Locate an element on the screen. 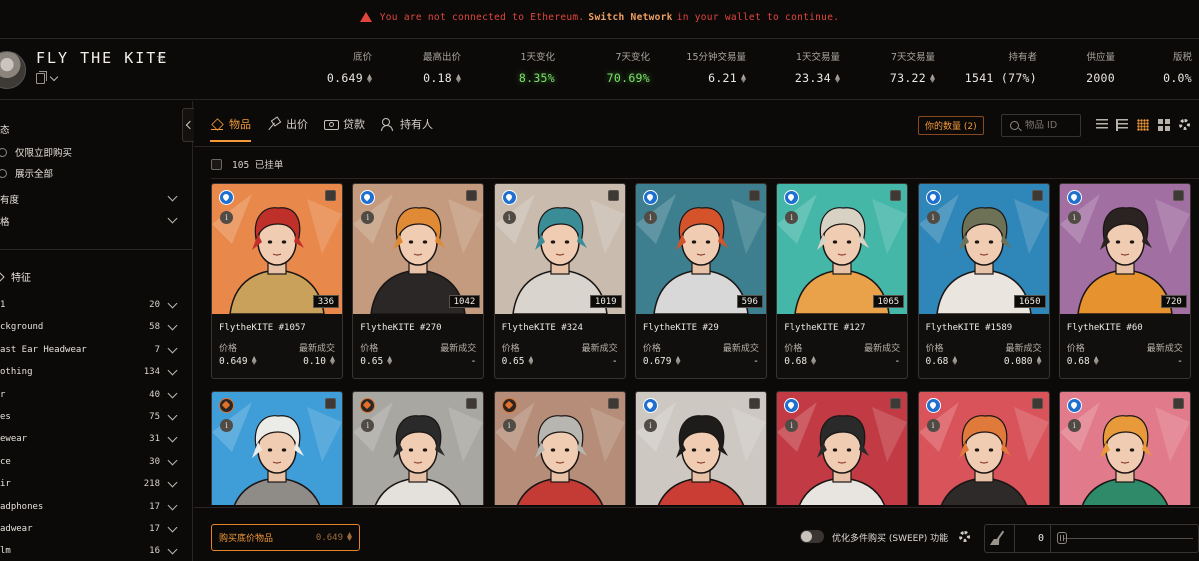  trait-row: 1 20 is located at coordinates (90, 306).